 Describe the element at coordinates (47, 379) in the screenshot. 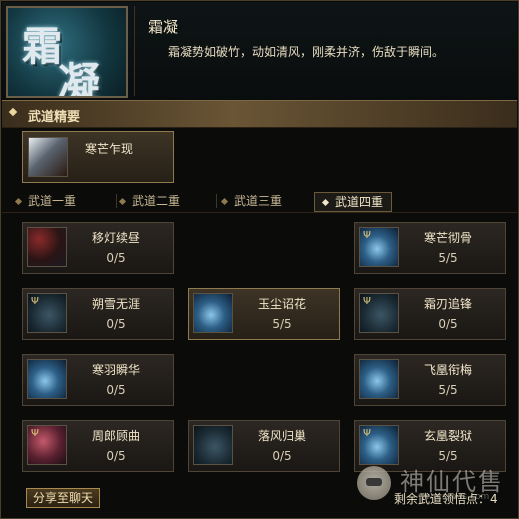

I see `feather-skill-icon` at that location.